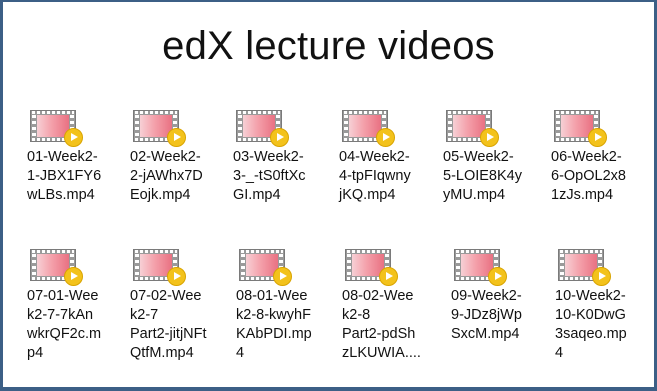  I want to click on file-name: 07-02-Wee k2-7 Part2-jitjNFt QtfM.mp4, so click(168, 324).